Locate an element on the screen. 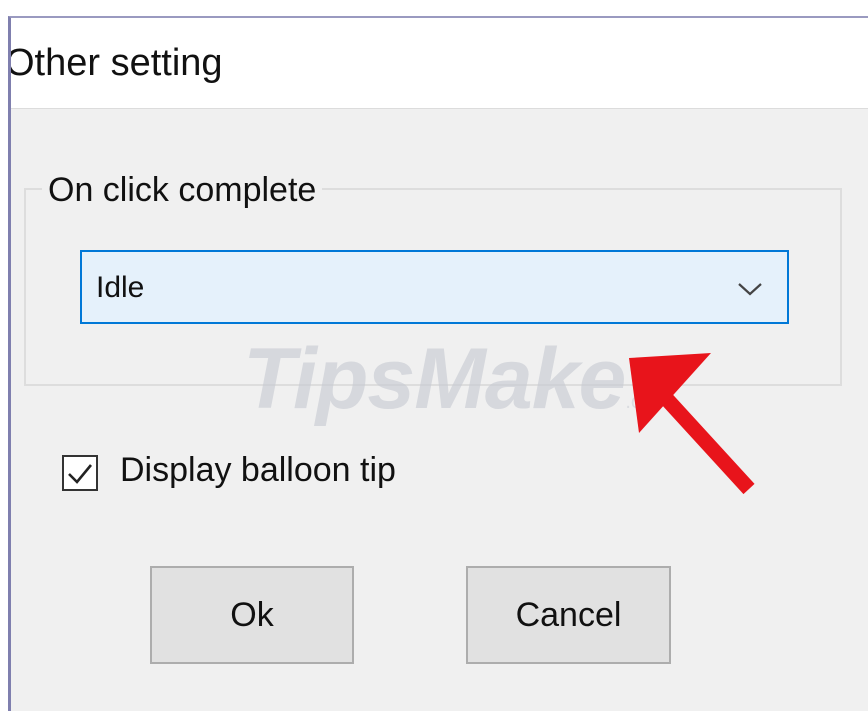 This screenshot has height=711, width=868. balloon-tip-checkbox is located at coordinates (80, 473).